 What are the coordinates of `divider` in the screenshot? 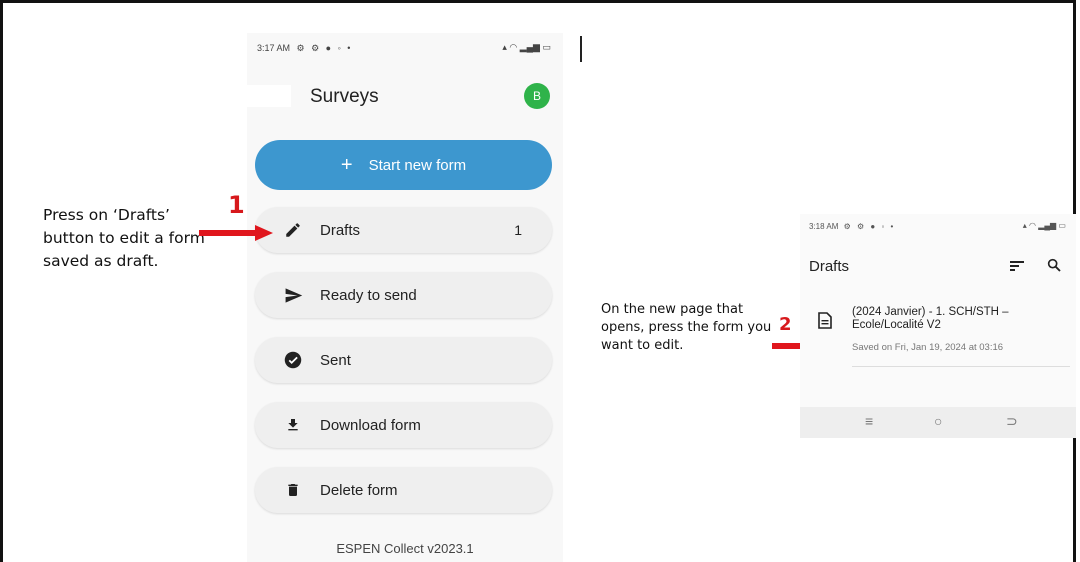 It's located at (961, 366).